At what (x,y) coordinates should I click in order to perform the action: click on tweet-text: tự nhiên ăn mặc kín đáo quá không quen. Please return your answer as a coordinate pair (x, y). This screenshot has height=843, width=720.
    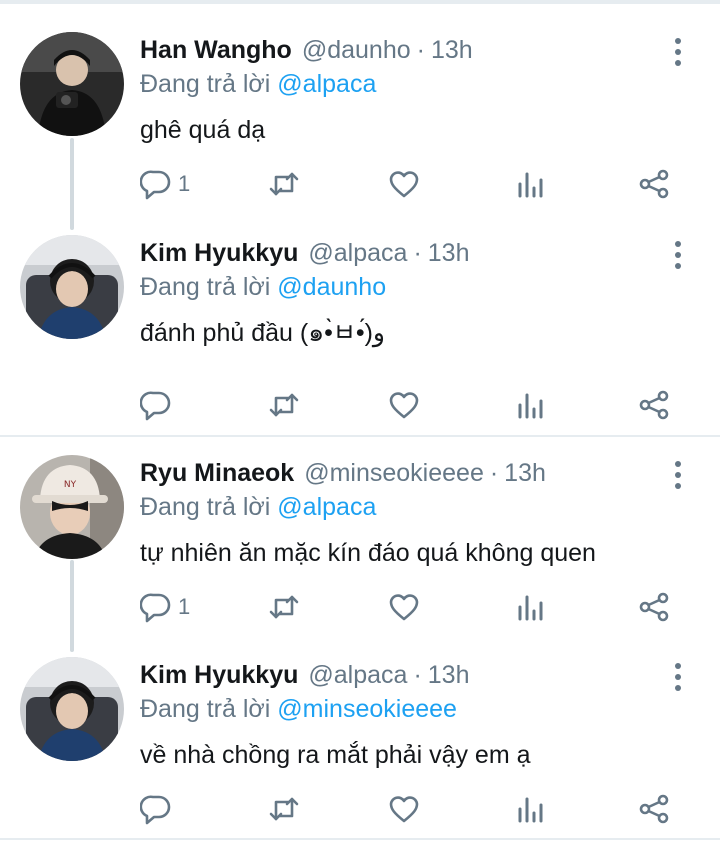
    Looking at the image, I should click on (368, 553).